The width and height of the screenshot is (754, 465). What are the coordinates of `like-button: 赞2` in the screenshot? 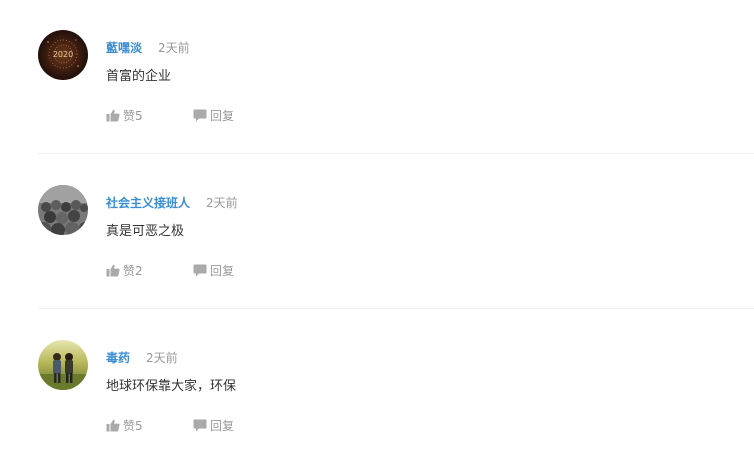 It's located at (124, 270).